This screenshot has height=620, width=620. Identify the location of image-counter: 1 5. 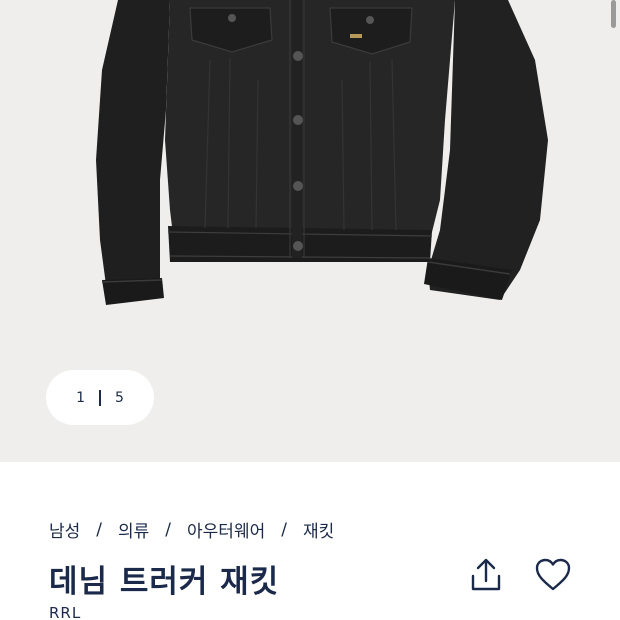
(100, 397).